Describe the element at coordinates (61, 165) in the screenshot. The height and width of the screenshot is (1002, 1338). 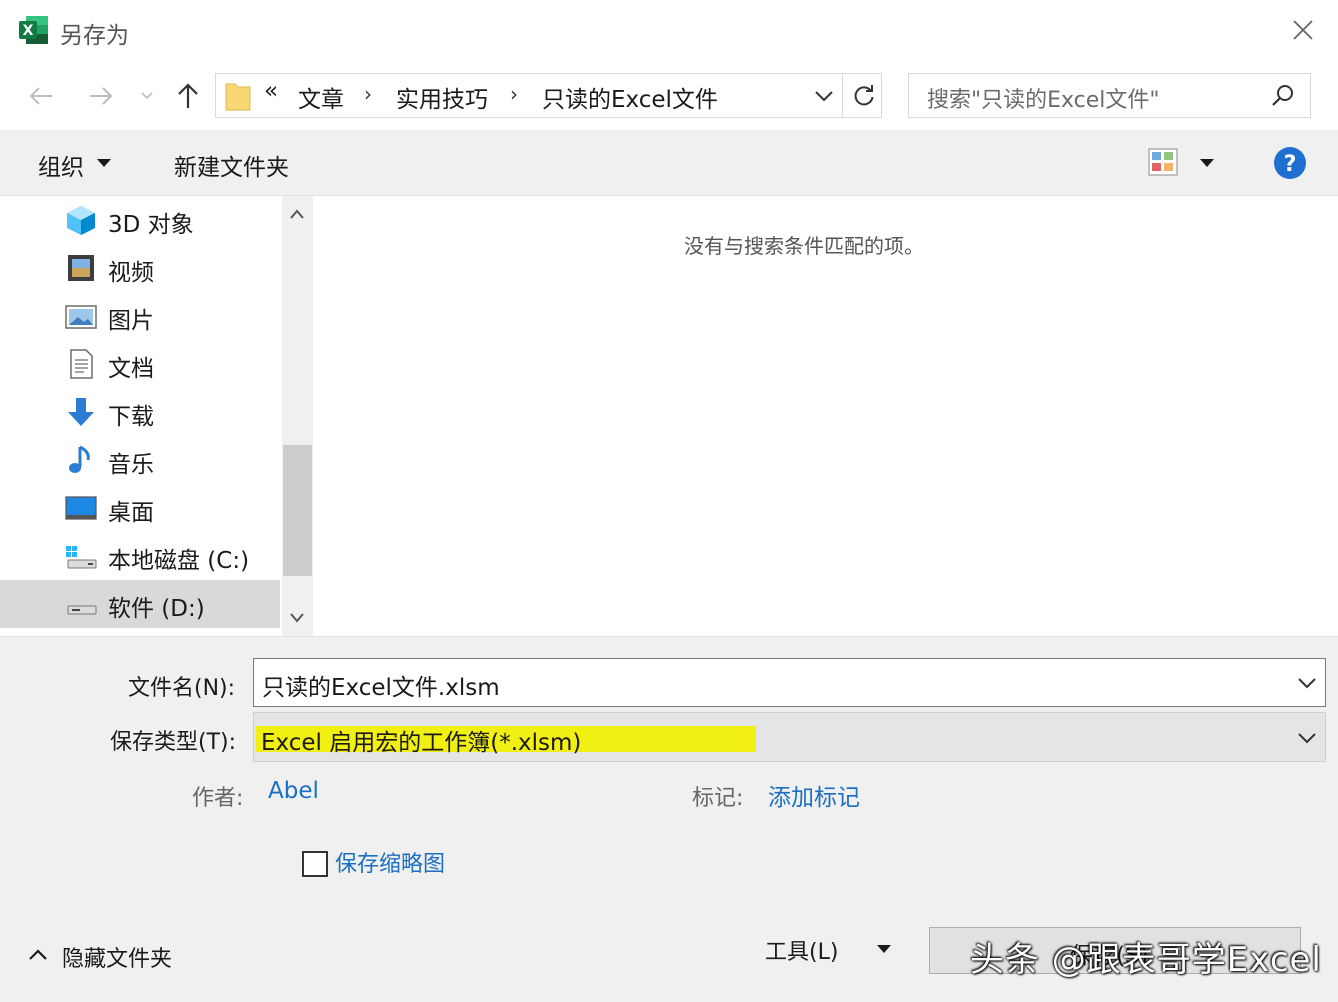
I see `organize-button: 组织` at that location.